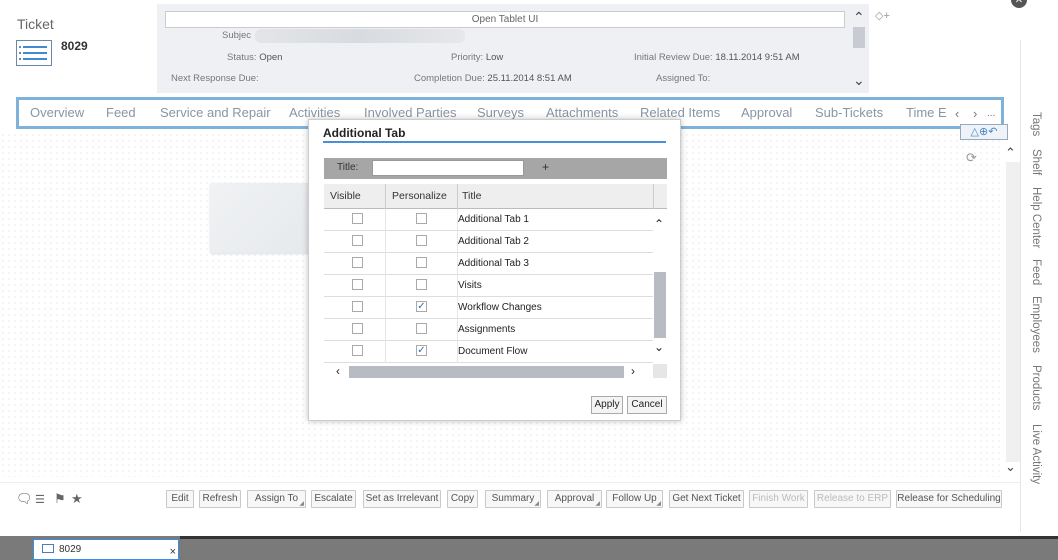  What do you see at coordinates (659, 224) in the screenshot?
I see `grid-scroll-up-icon: ⌃` at bounding box center [659, 224].